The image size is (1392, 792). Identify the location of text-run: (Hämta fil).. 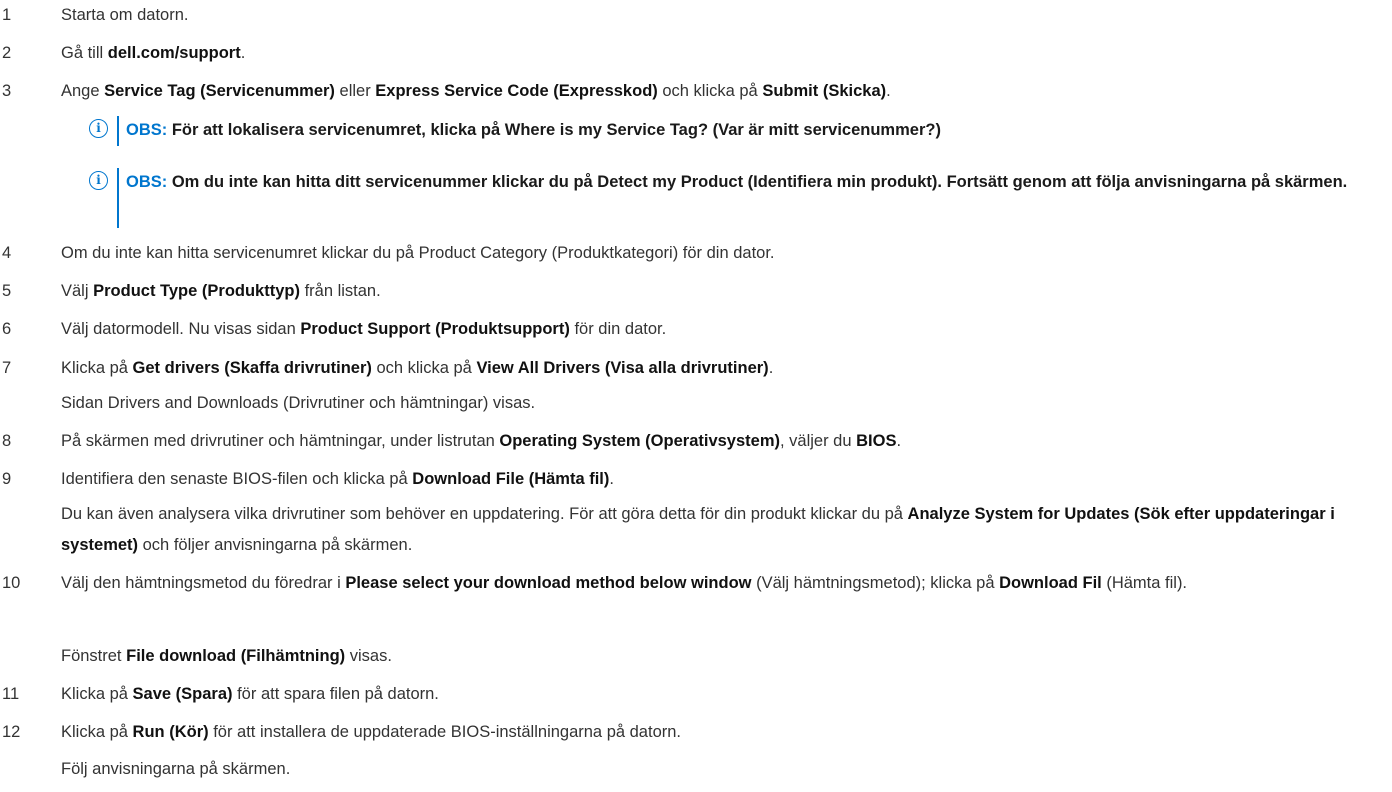
(1144, 583).